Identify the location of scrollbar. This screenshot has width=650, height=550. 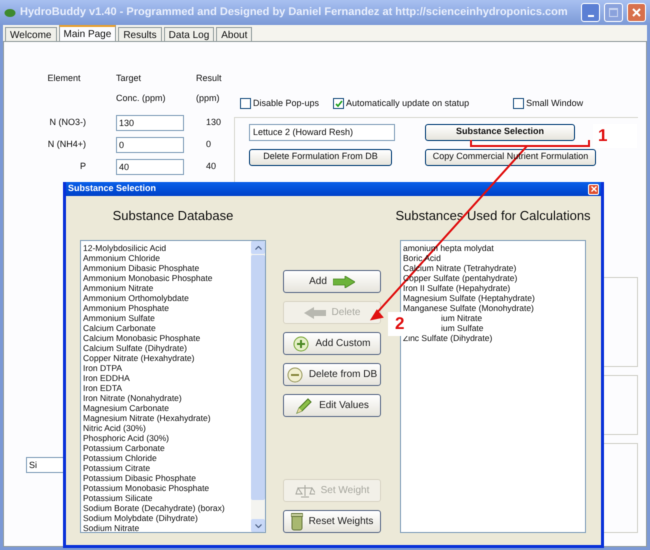
(258, 386).